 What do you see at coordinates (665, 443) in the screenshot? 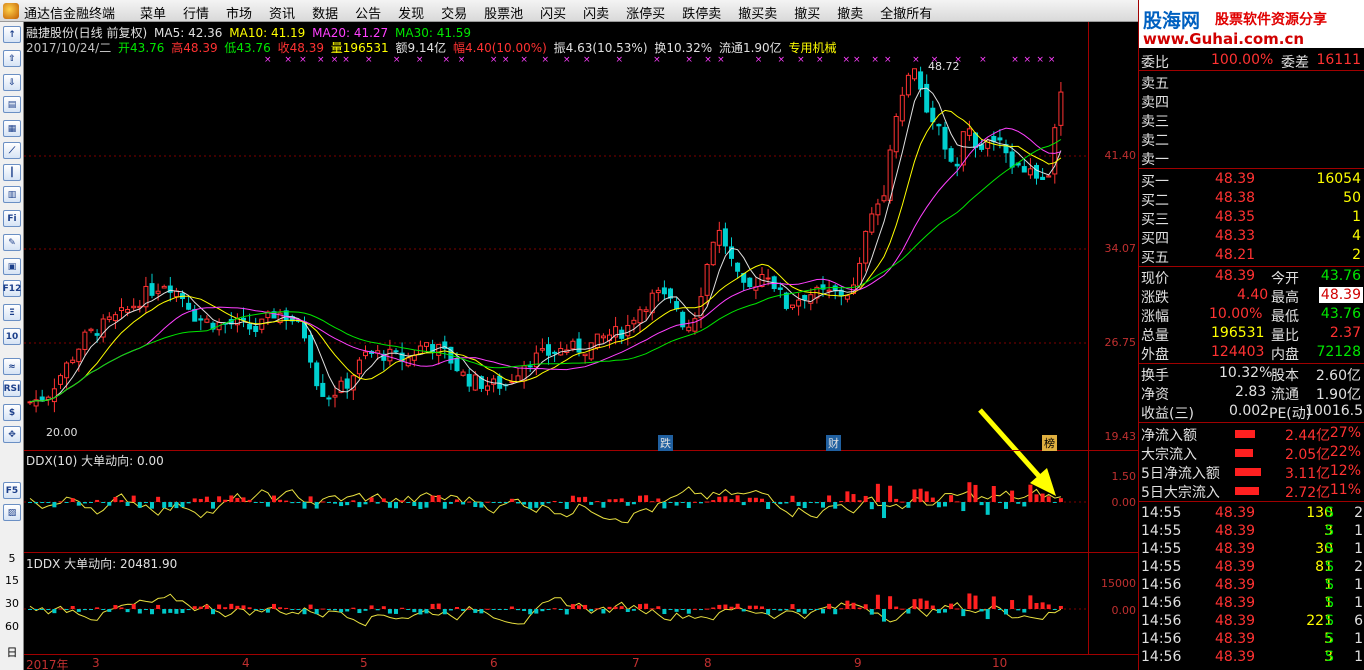
I see `marker-die: 跌` at bounding box center [665, 443].